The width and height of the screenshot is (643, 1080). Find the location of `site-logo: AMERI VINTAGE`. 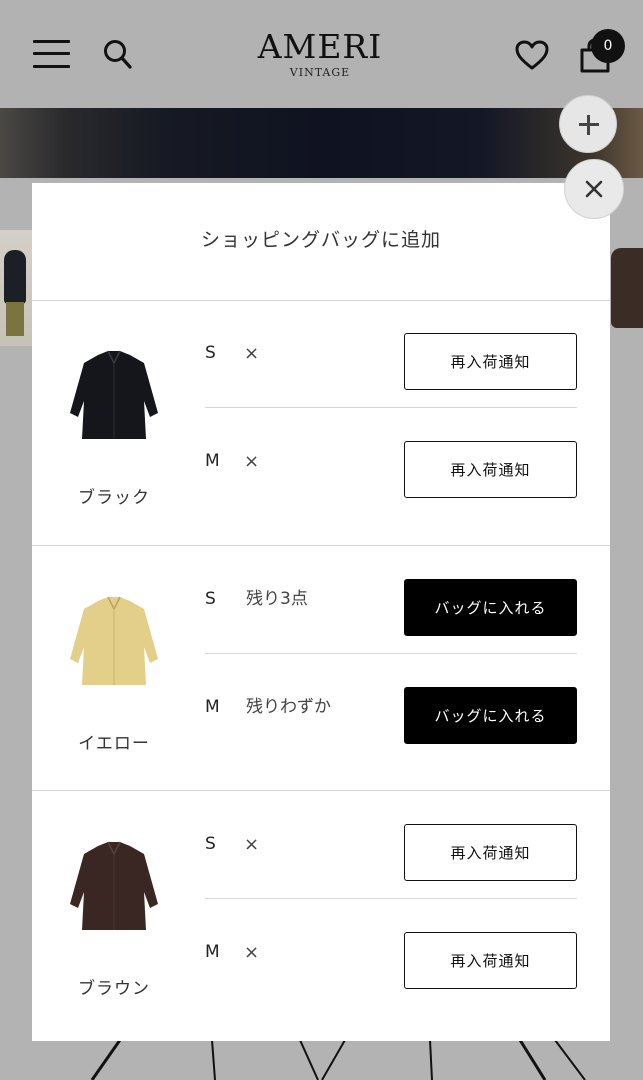

site-logo: AMERI VINTAGE is located at coordinates (320, 53).